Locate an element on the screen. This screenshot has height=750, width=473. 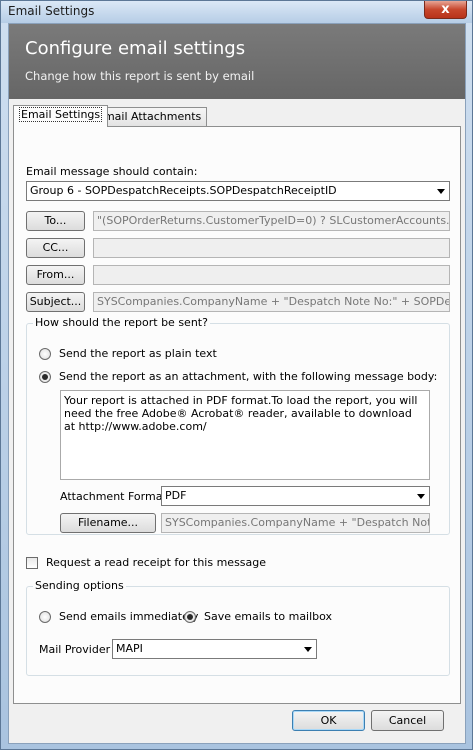
tab-label: Email Attachments is located at coordinates (149, 116).